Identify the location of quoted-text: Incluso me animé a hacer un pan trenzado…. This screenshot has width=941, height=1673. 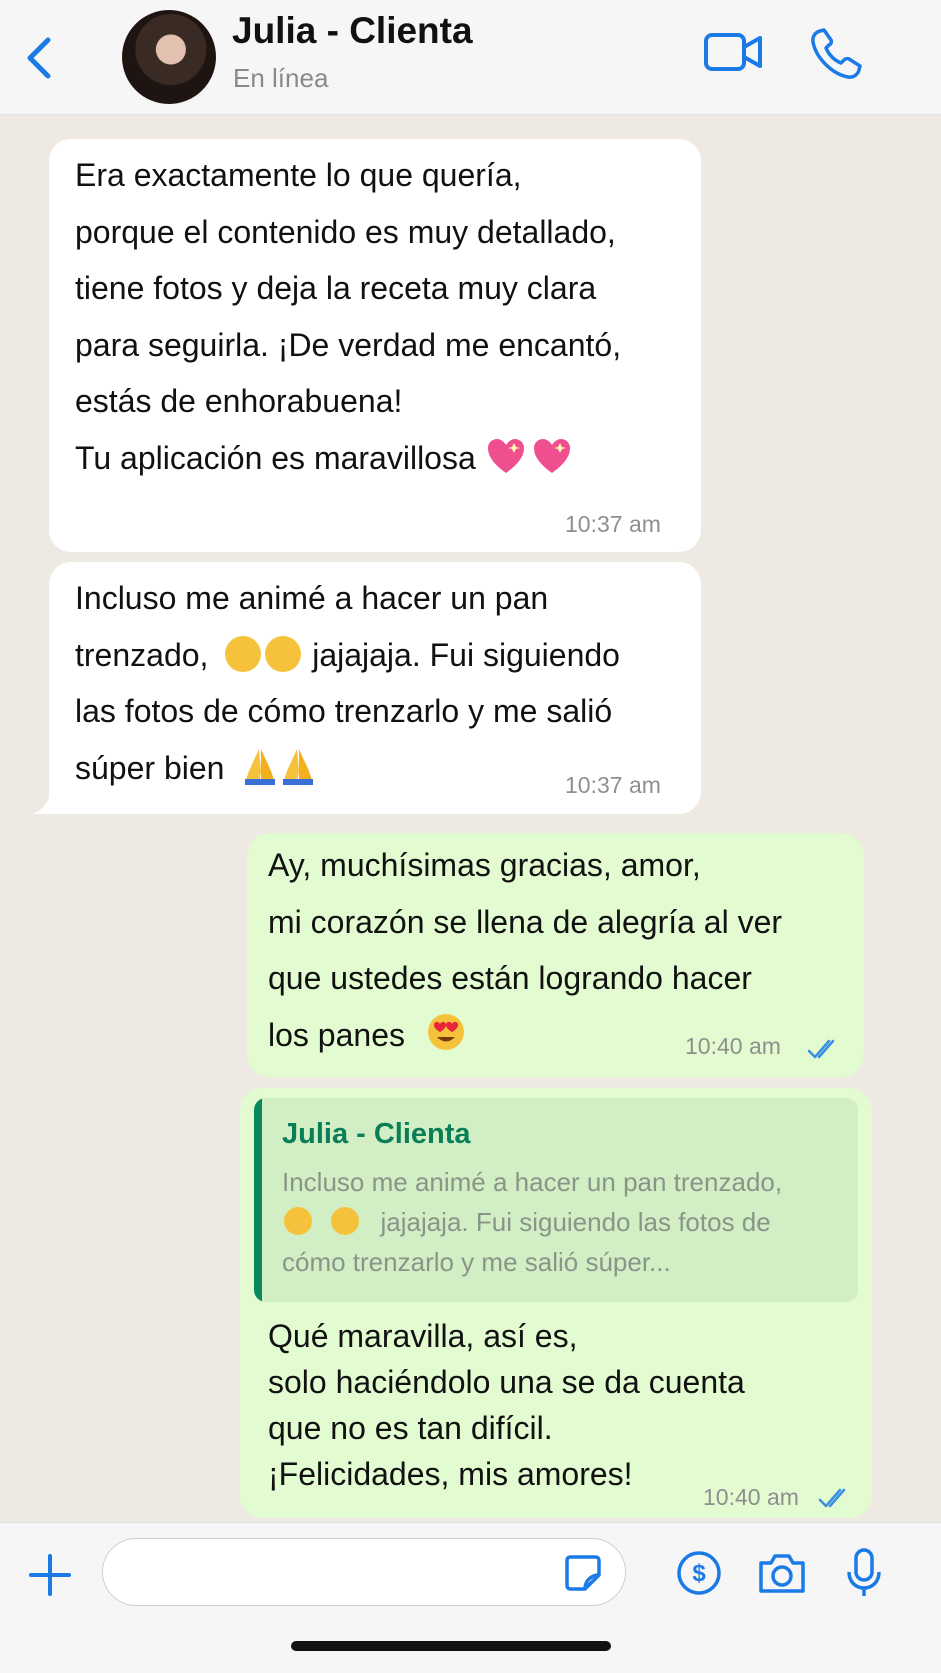
(562, 1222).